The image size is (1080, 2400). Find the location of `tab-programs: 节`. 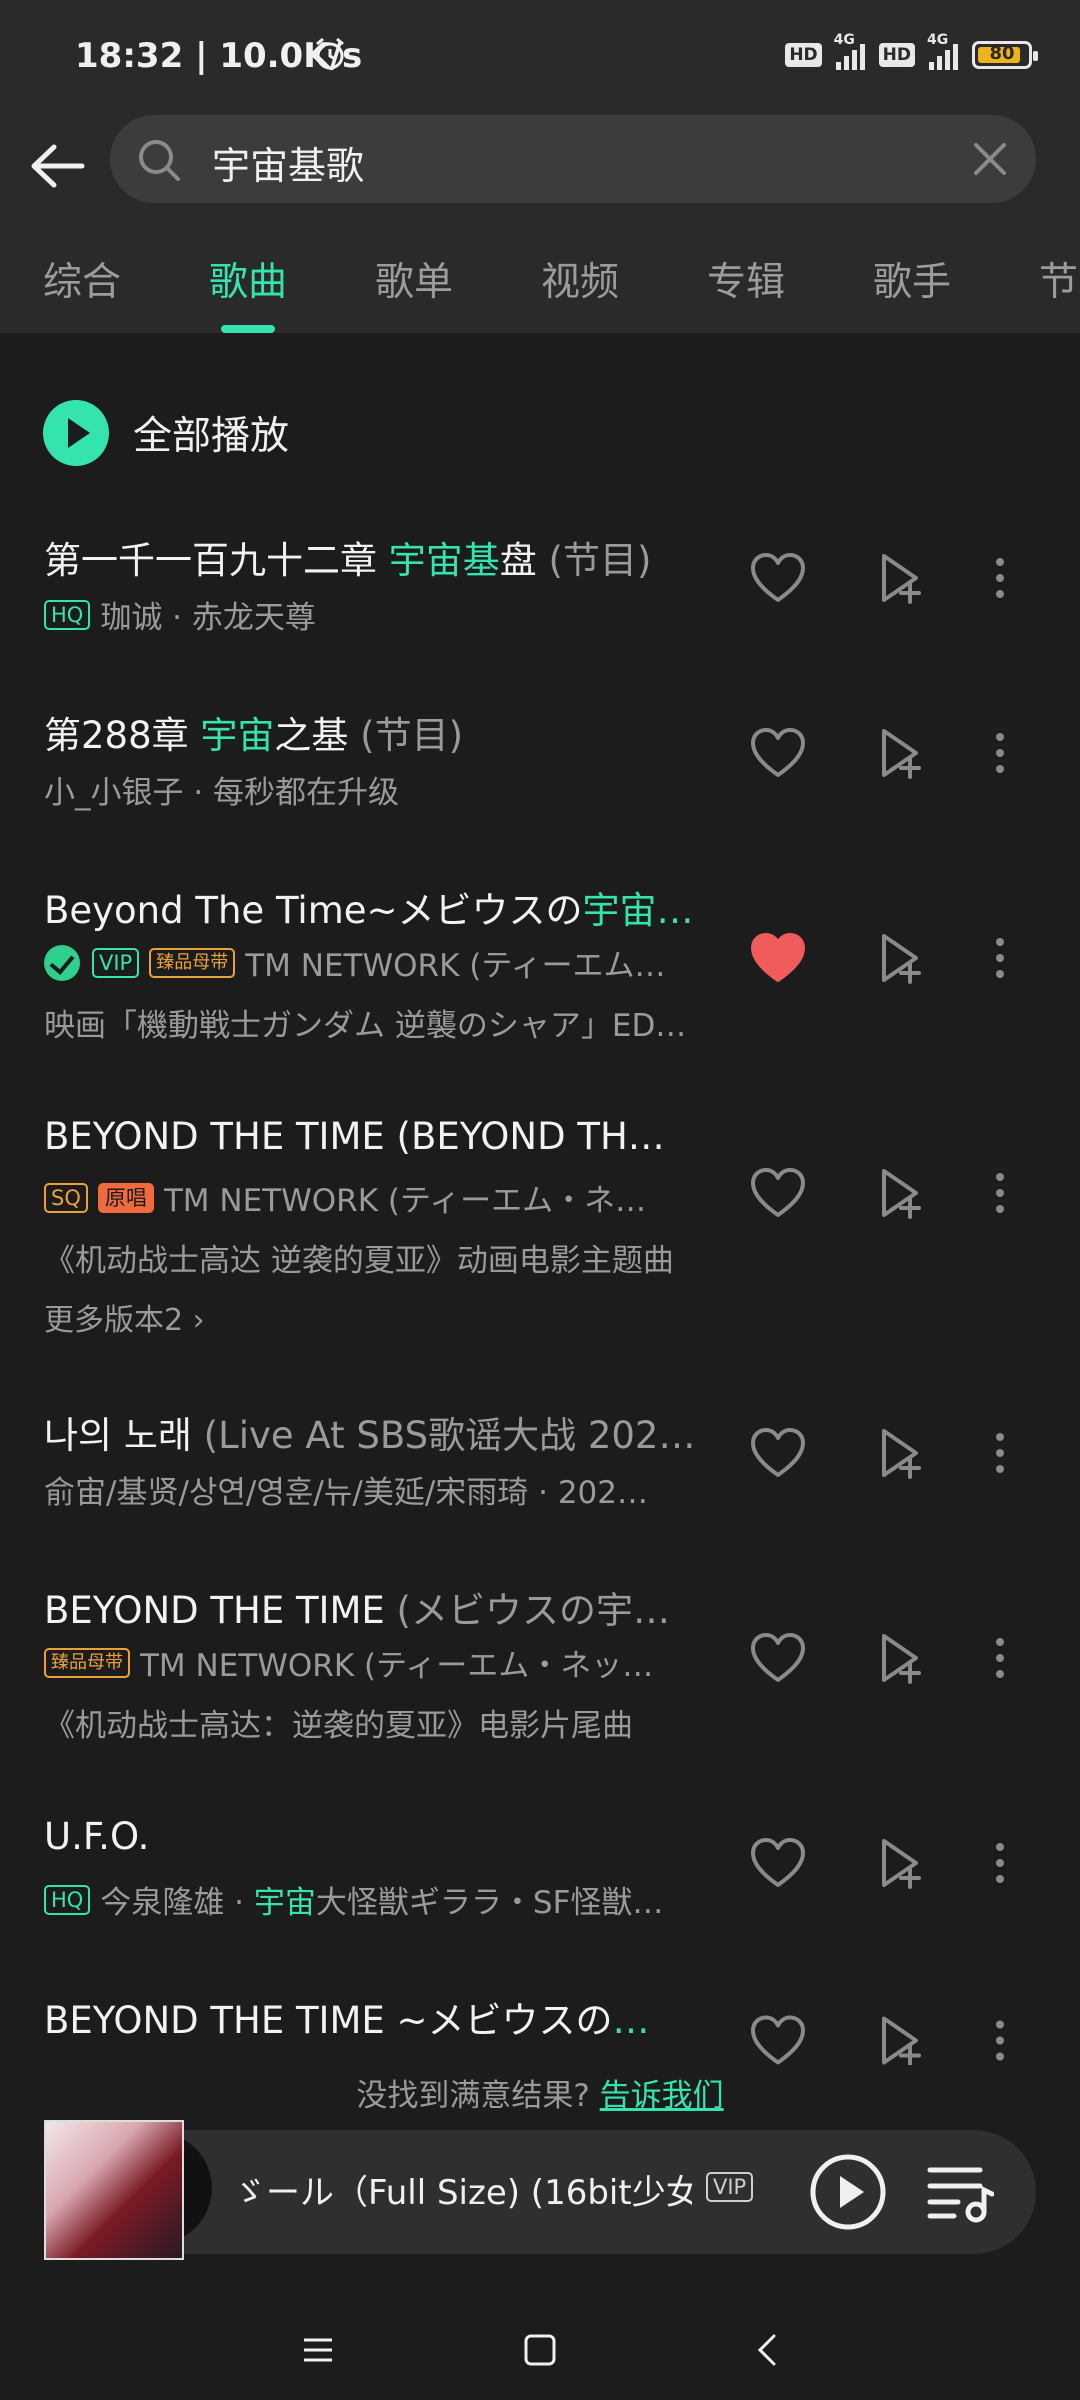

tab-programs: 节 is located at coordinates (1058, 279).